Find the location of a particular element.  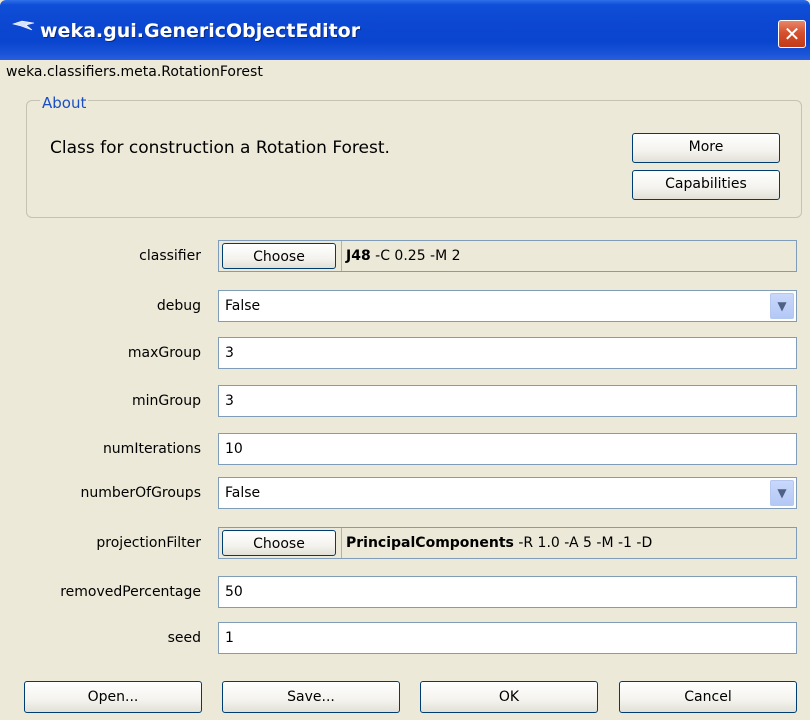

classifier-chooser: Choose J48 -C 0.25 -M 2 is located at coordinates (507, 256).